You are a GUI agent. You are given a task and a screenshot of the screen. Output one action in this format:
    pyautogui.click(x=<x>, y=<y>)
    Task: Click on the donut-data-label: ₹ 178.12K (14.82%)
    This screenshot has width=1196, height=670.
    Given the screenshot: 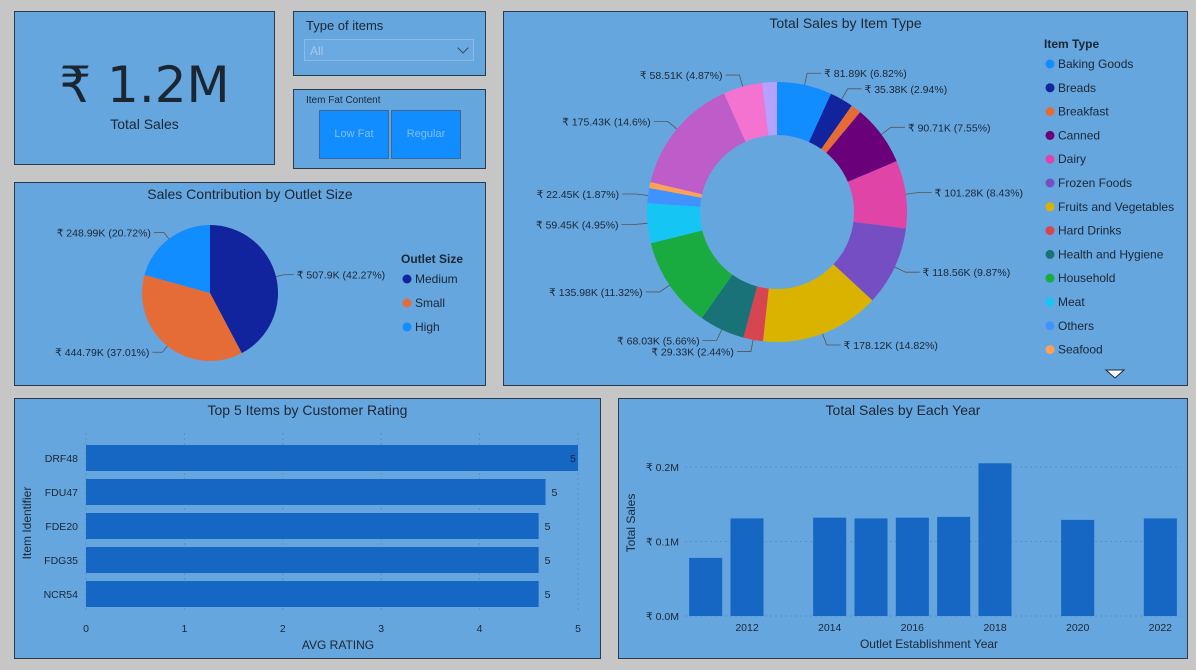 What is the action you would take?
    pyautogui.click(x=891, y=346)
    